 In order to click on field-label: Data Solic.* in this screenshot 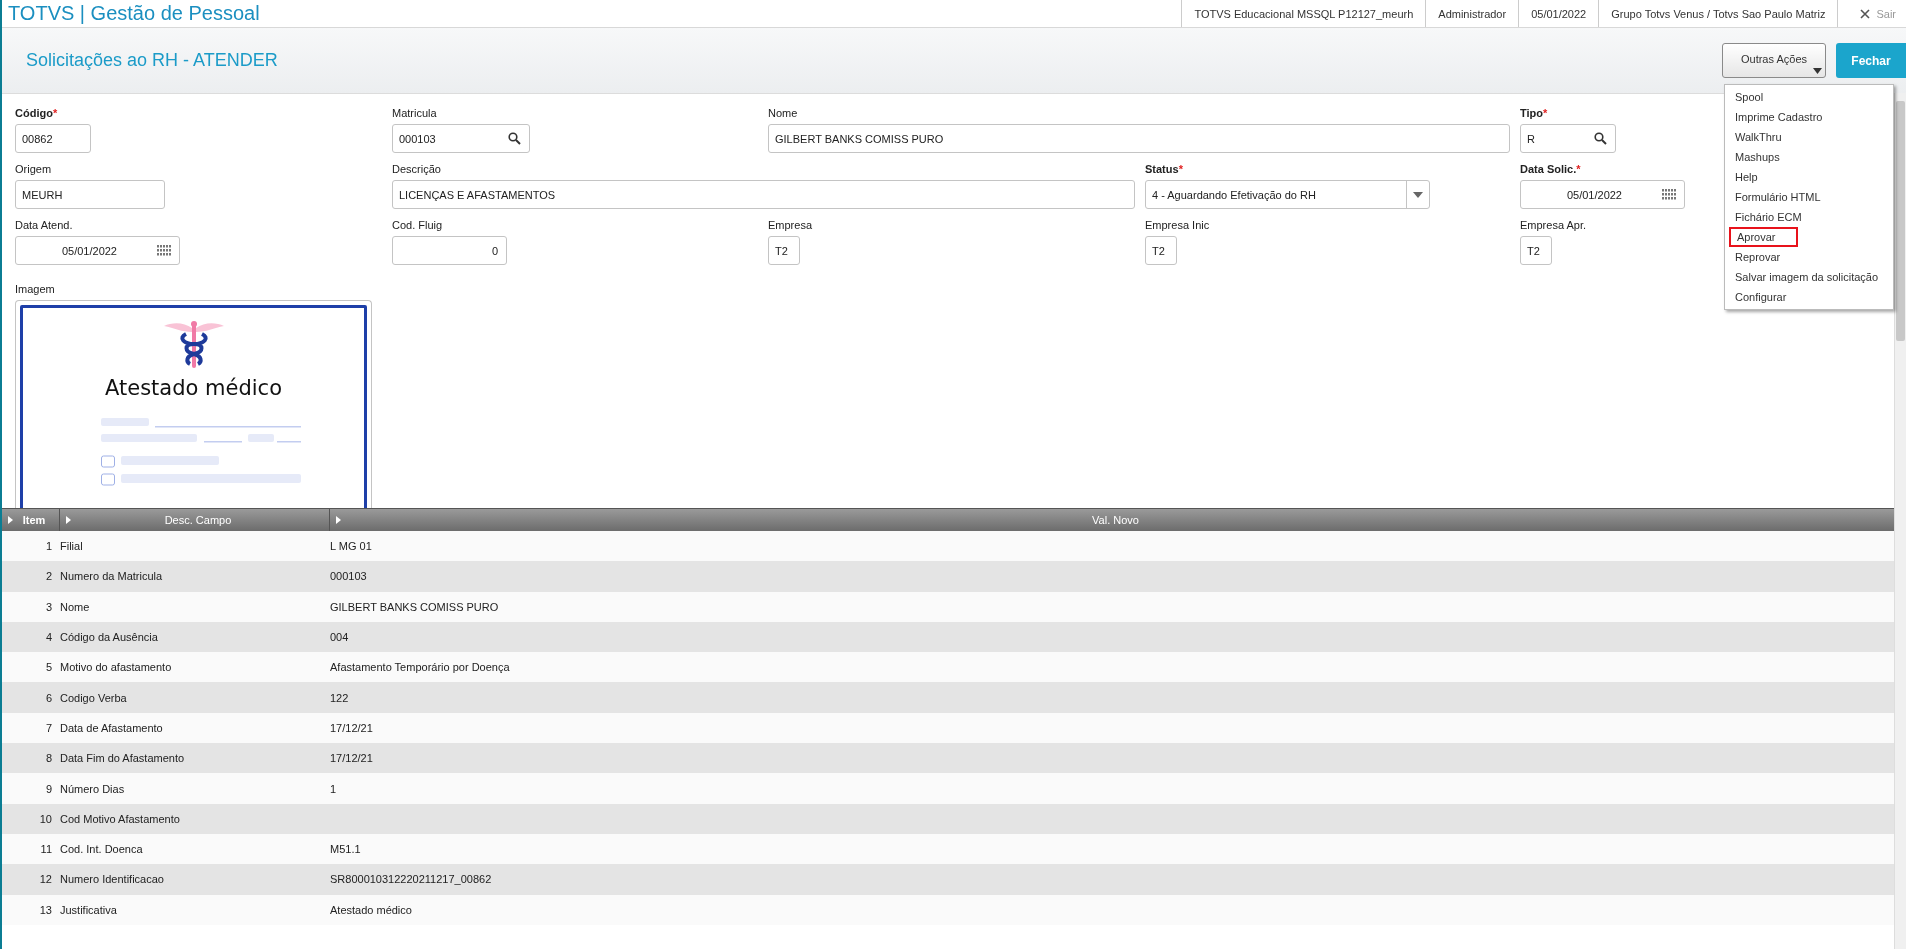, I will do `click(1550, 170)`.